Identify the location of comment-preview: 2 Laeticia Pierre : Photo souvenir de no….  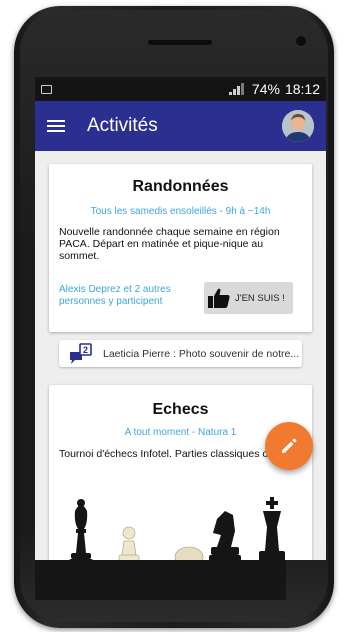
(180, 353).